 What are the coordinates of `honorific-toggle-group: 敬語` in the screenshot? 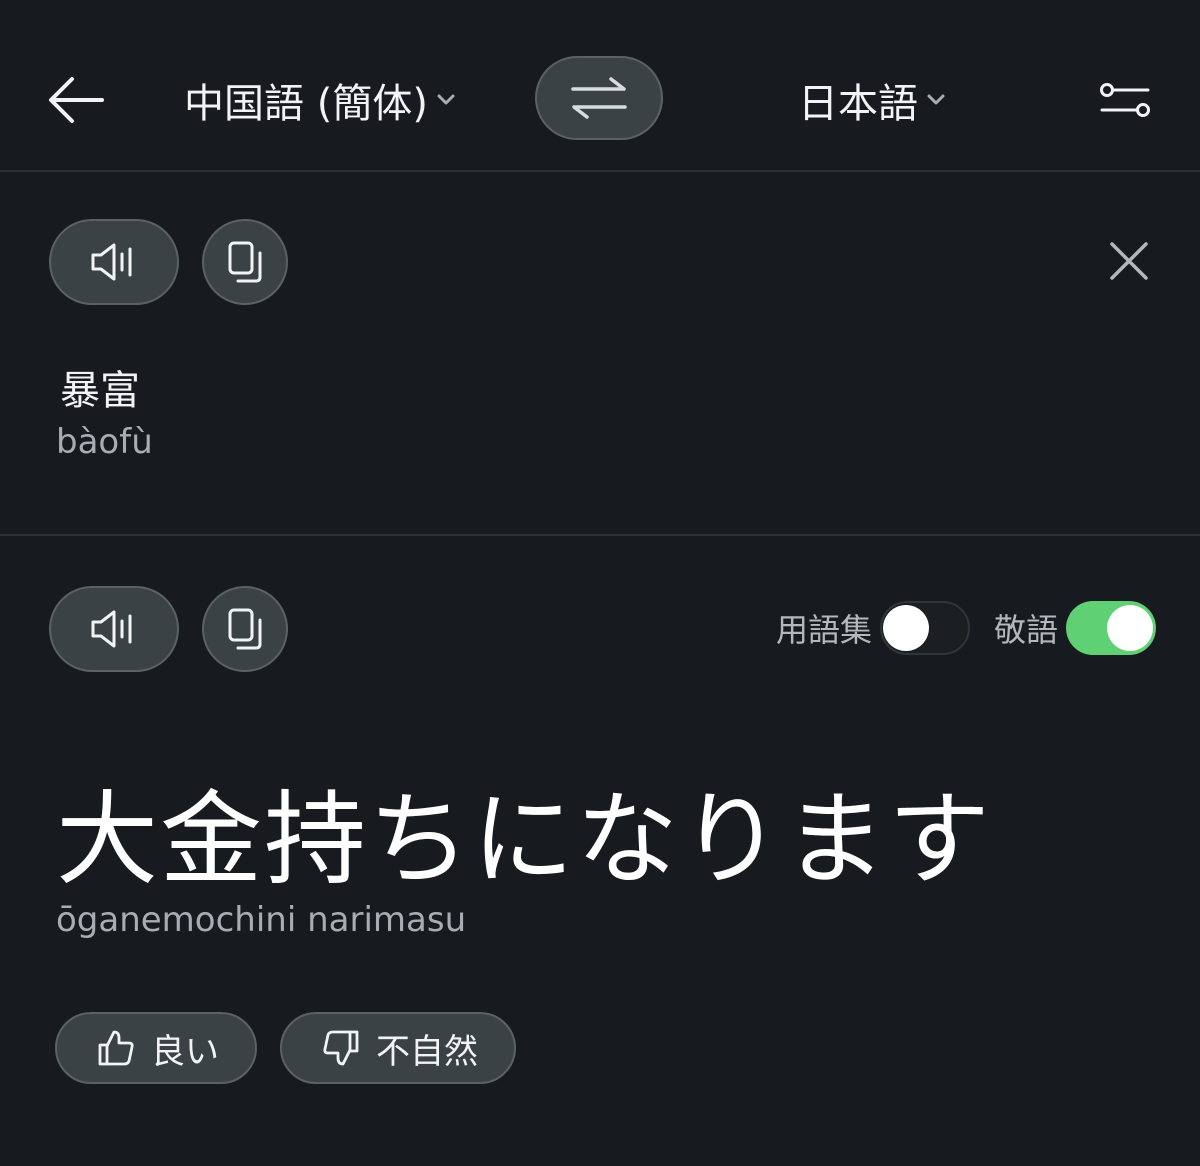 It's located at (1075, 628).